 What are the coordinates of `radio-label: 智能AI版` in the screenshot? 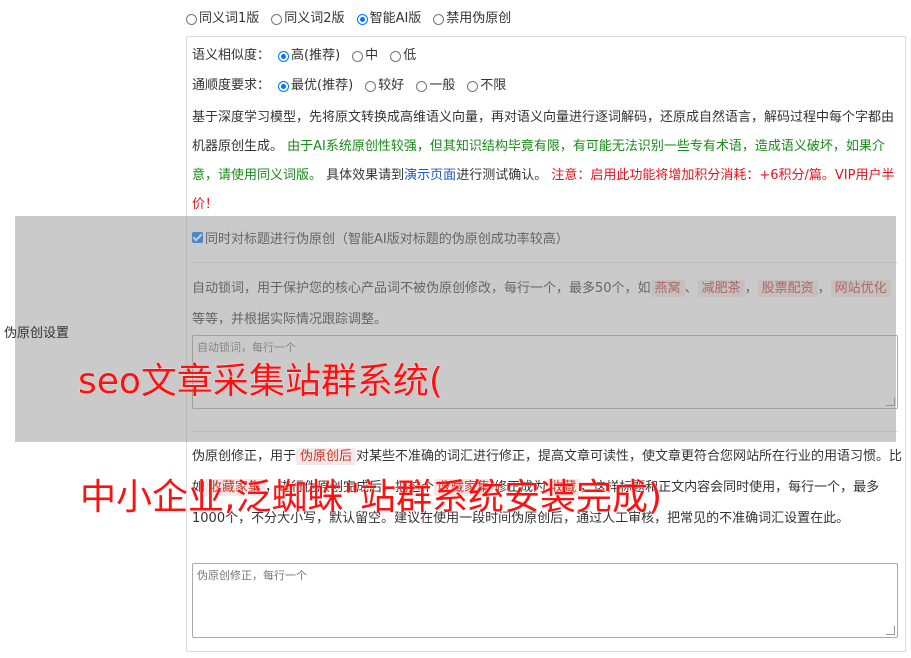 It's located at (395, 18).